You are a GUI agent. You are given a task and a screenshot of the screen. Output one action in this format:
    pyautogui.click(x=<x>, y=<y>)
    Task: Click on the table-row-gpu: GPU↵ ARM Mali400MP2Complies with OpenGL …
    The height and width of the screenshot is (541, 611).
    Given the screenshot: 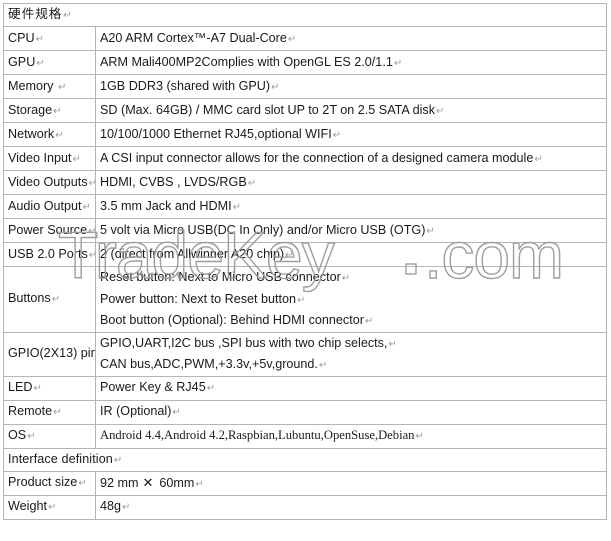 What is the action you would take?
    pyautogui.click(x=305, y=62)
    